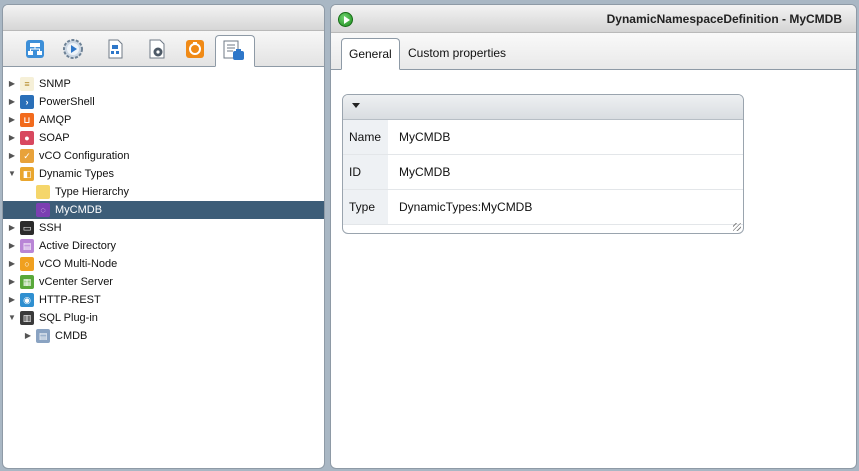 The image size is (859, 471). Describe the element at coordinates (163, 336) in the screenshot. I see `tree-item-cmdb: ▶ ▤ CMDB` at that location.